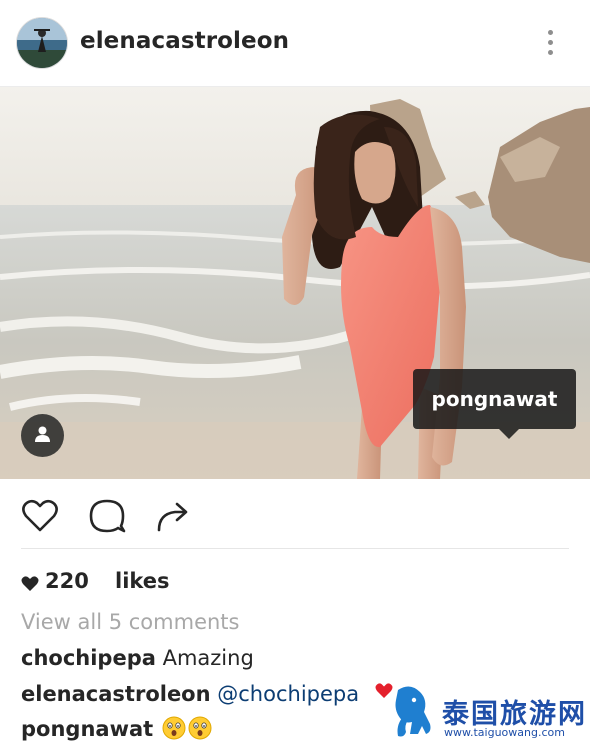  I want to click on comment-author: chochipepa, so click(88, 658).